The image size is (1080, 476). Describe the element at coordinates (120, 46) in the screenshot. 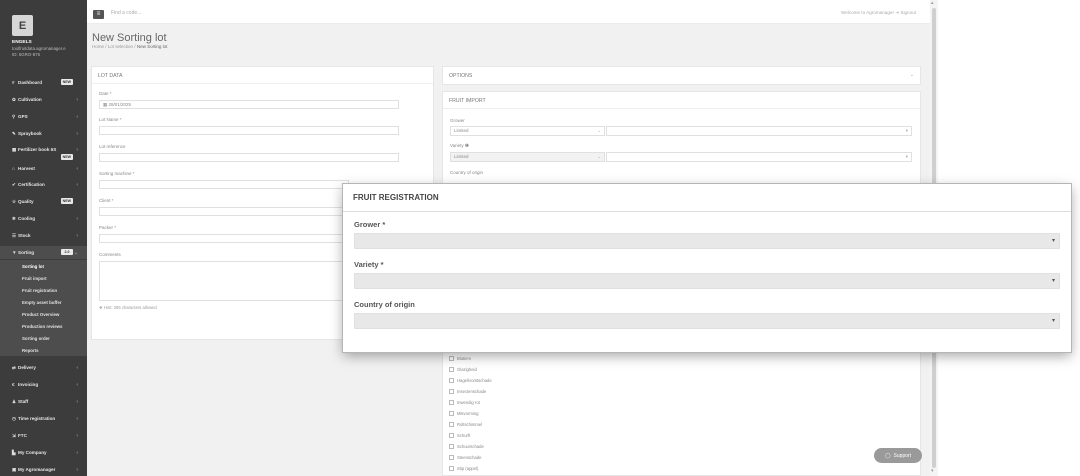

I see `breadcrumb-lot-selection: Lot selection` at that location.